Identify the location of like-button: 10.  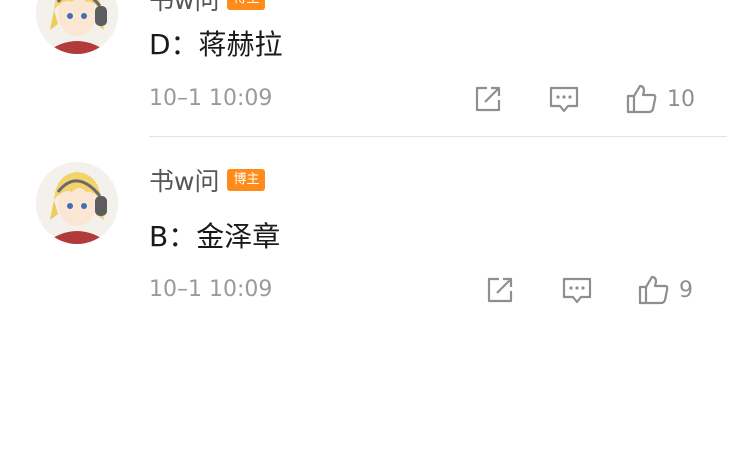
(660, 99).